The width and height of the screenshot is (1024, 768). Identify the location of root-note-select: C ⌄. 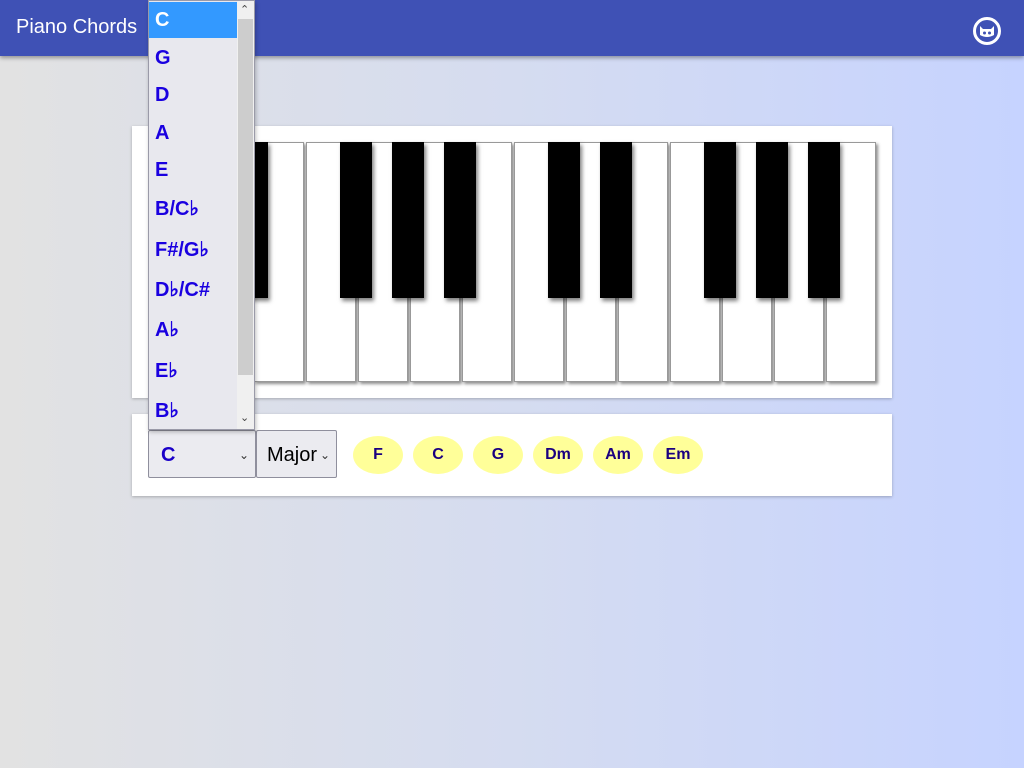
(202, 454).